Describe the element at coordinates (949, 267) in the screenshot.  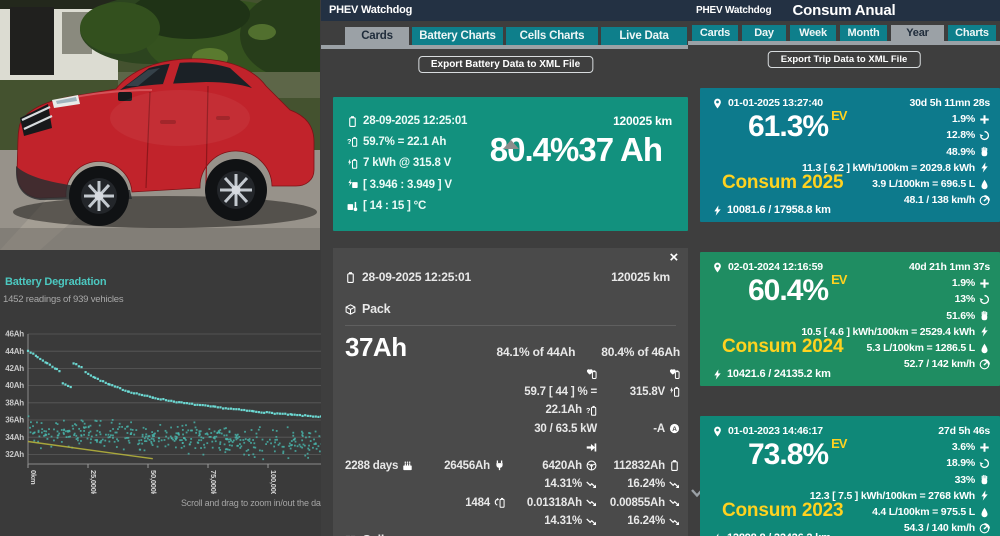
I see `trip-duration: 40d 21h 1mn 37s` at that location.